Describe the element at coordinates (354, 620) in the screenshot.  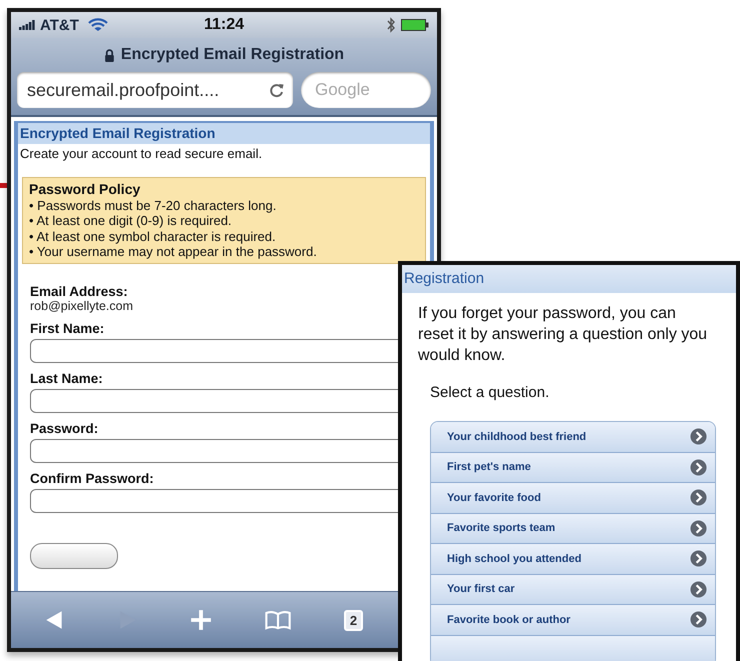
I see `pages-button: 2` at that location.